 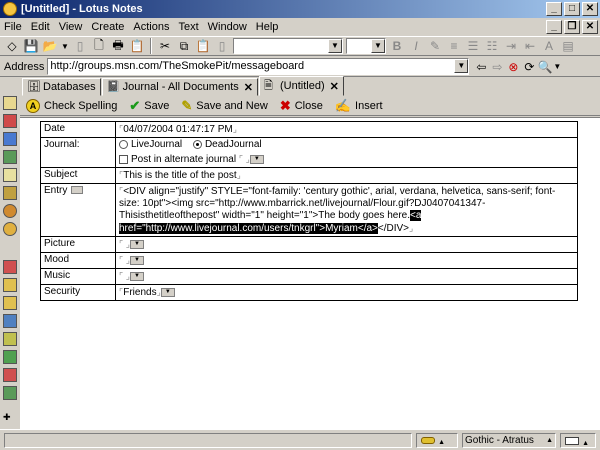 What do you see at coordinates (224, 106) in the screenshot?
I see `save-and-new-button: ✎ Save and New` at bounding box center [224, 106].